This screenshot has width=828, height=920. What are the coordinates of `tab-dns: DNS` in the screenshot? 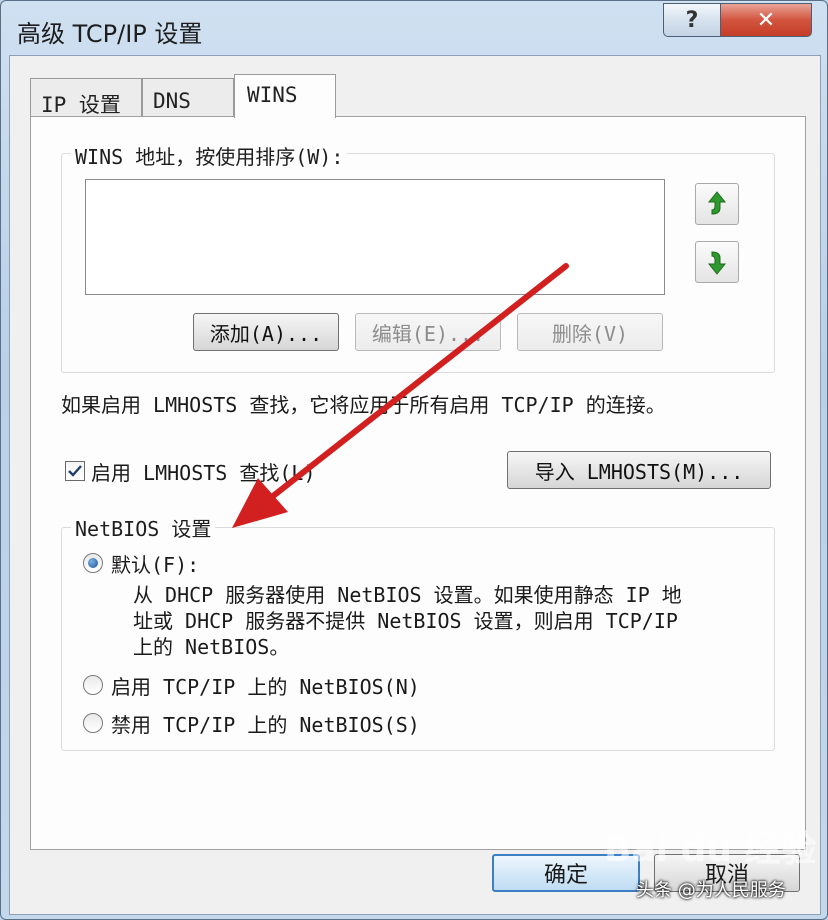 It's located at (188, 97).